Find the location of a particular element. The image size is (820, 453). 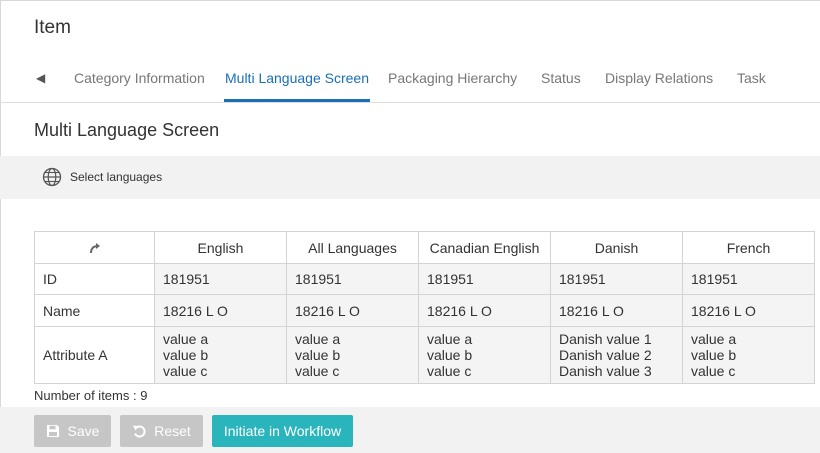

toolbar: Select languages is located at coordinates (410, 177).